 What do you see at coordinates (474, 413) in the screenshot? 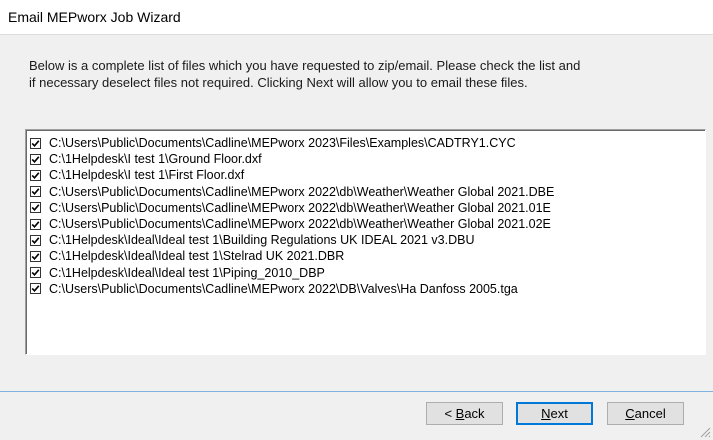
I see `back-button-rest: ack` at bounding box center [474, 413].